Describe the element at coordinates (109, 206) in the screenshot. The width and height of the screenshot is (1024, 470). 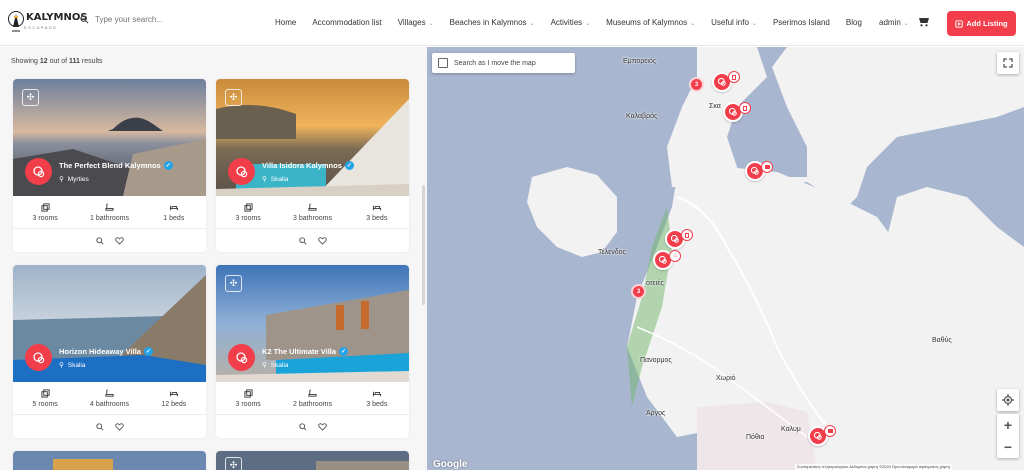
I see `bathtub-icon` at that location.